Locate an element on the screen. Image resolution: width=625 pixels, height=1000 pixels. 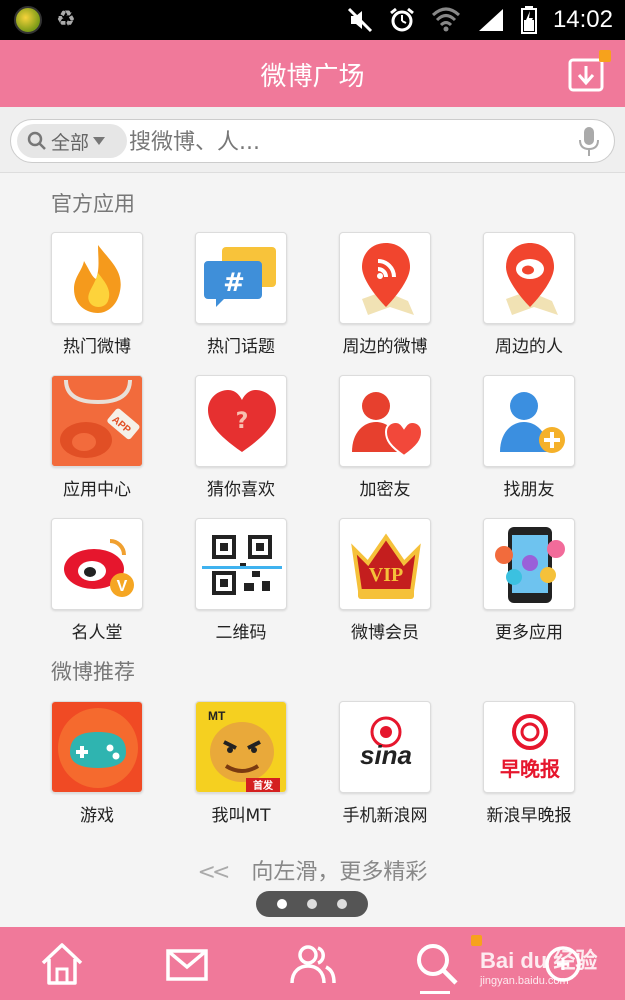
location-map-icon is located at coordinates (385, 278).